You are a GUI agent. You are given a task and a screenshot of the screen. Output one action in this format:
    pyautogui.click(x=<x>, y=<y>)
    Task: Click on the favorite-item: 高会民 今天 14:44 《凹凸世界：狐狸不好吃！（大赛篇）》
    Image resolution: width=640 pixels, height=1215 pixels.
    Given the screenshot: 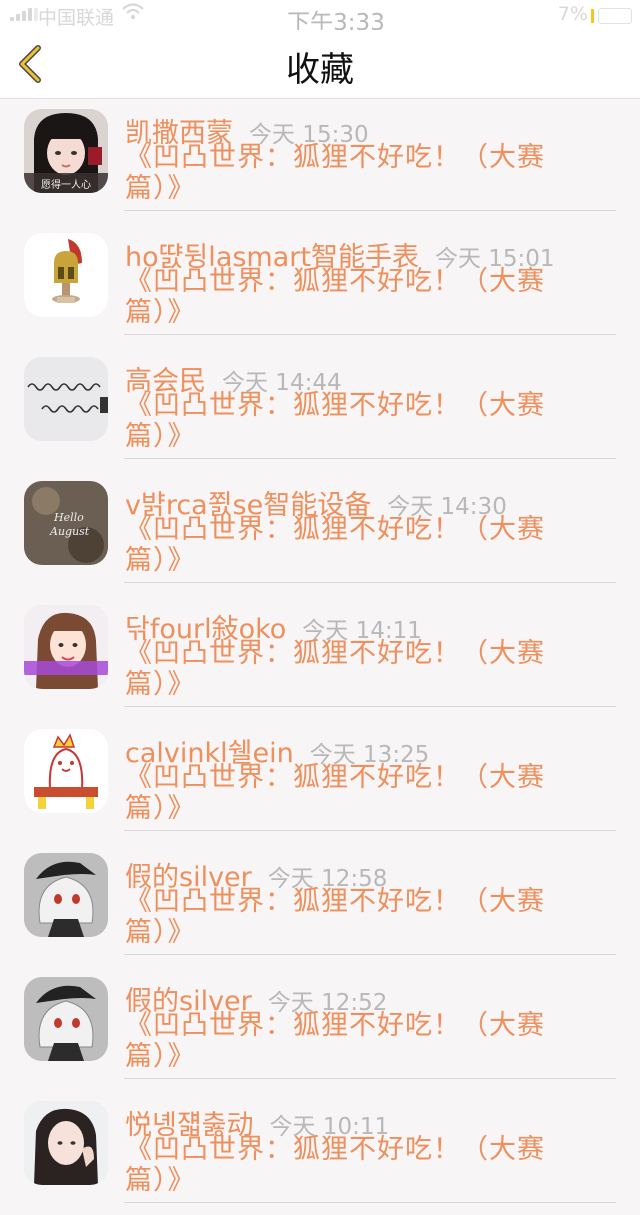 What is the action you would take?
    pyautogui.click(x=320, y=409)
    